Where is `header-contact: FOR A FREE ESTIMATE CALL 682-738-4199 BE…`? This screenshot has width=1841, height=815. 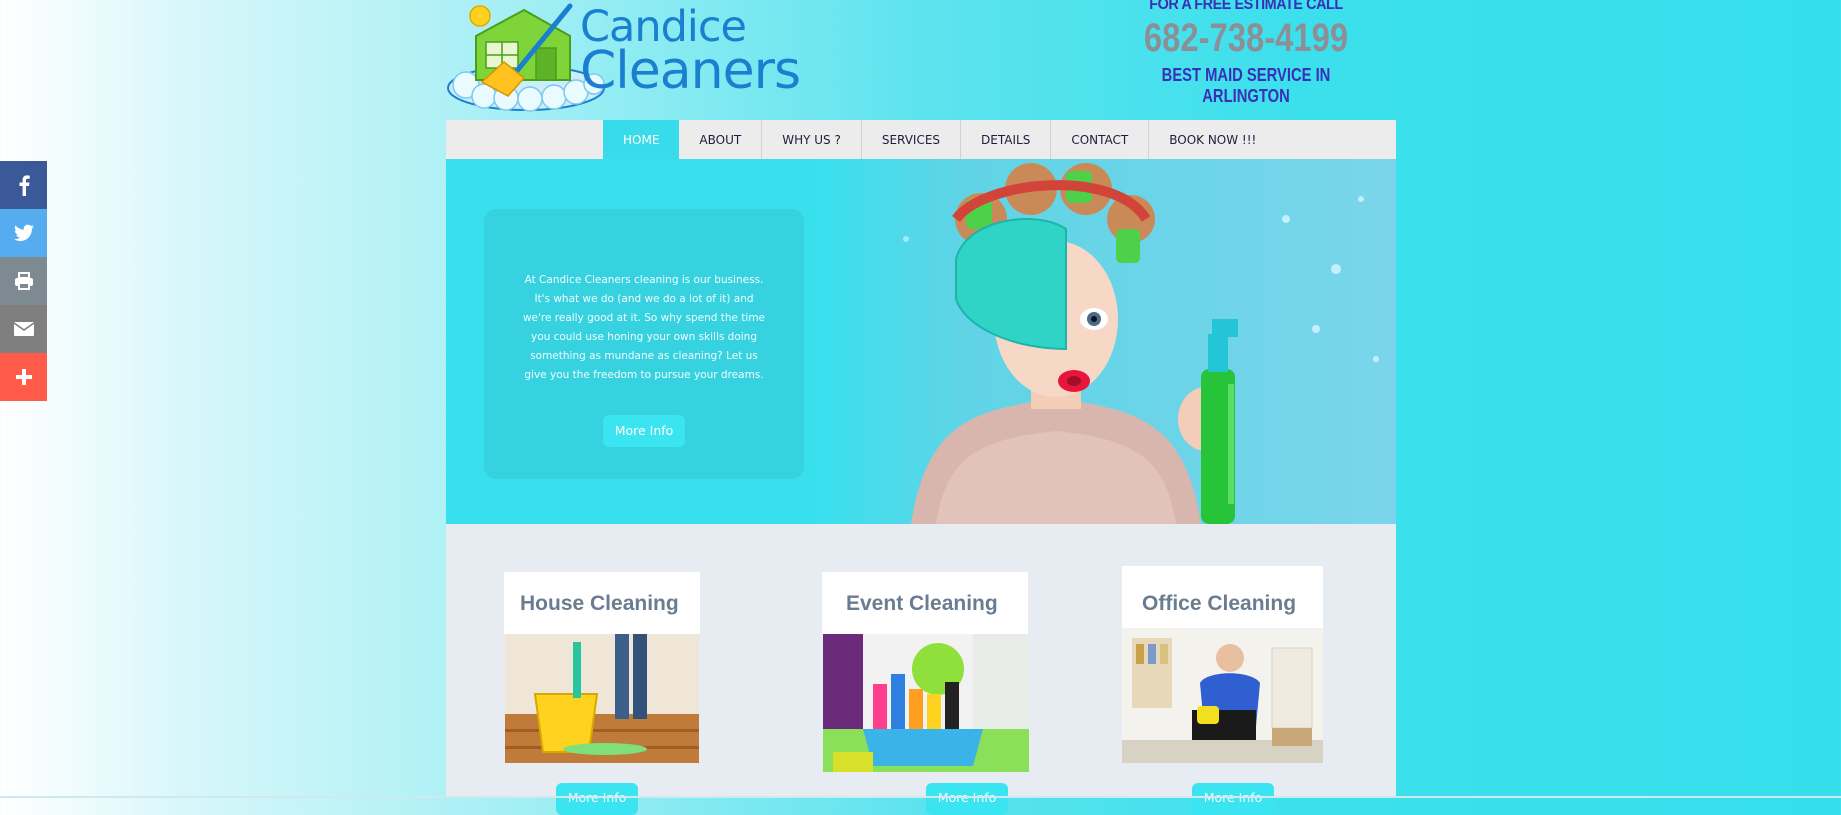
header-contact: FOR A FREE ESTIMATE CALL 682-738-4199 BE… is located at coordinates (1246, 53).